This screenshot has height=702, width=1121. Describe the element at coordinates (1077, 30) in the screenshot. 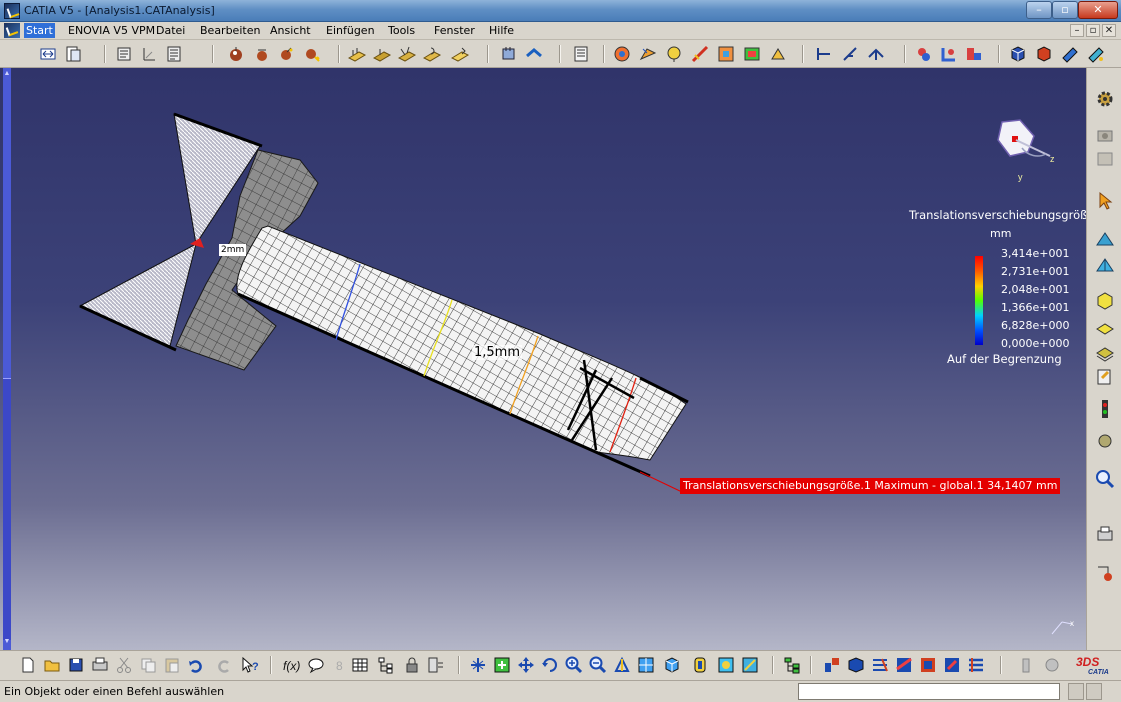

I see `mdi-minimize-button: –` at that location.